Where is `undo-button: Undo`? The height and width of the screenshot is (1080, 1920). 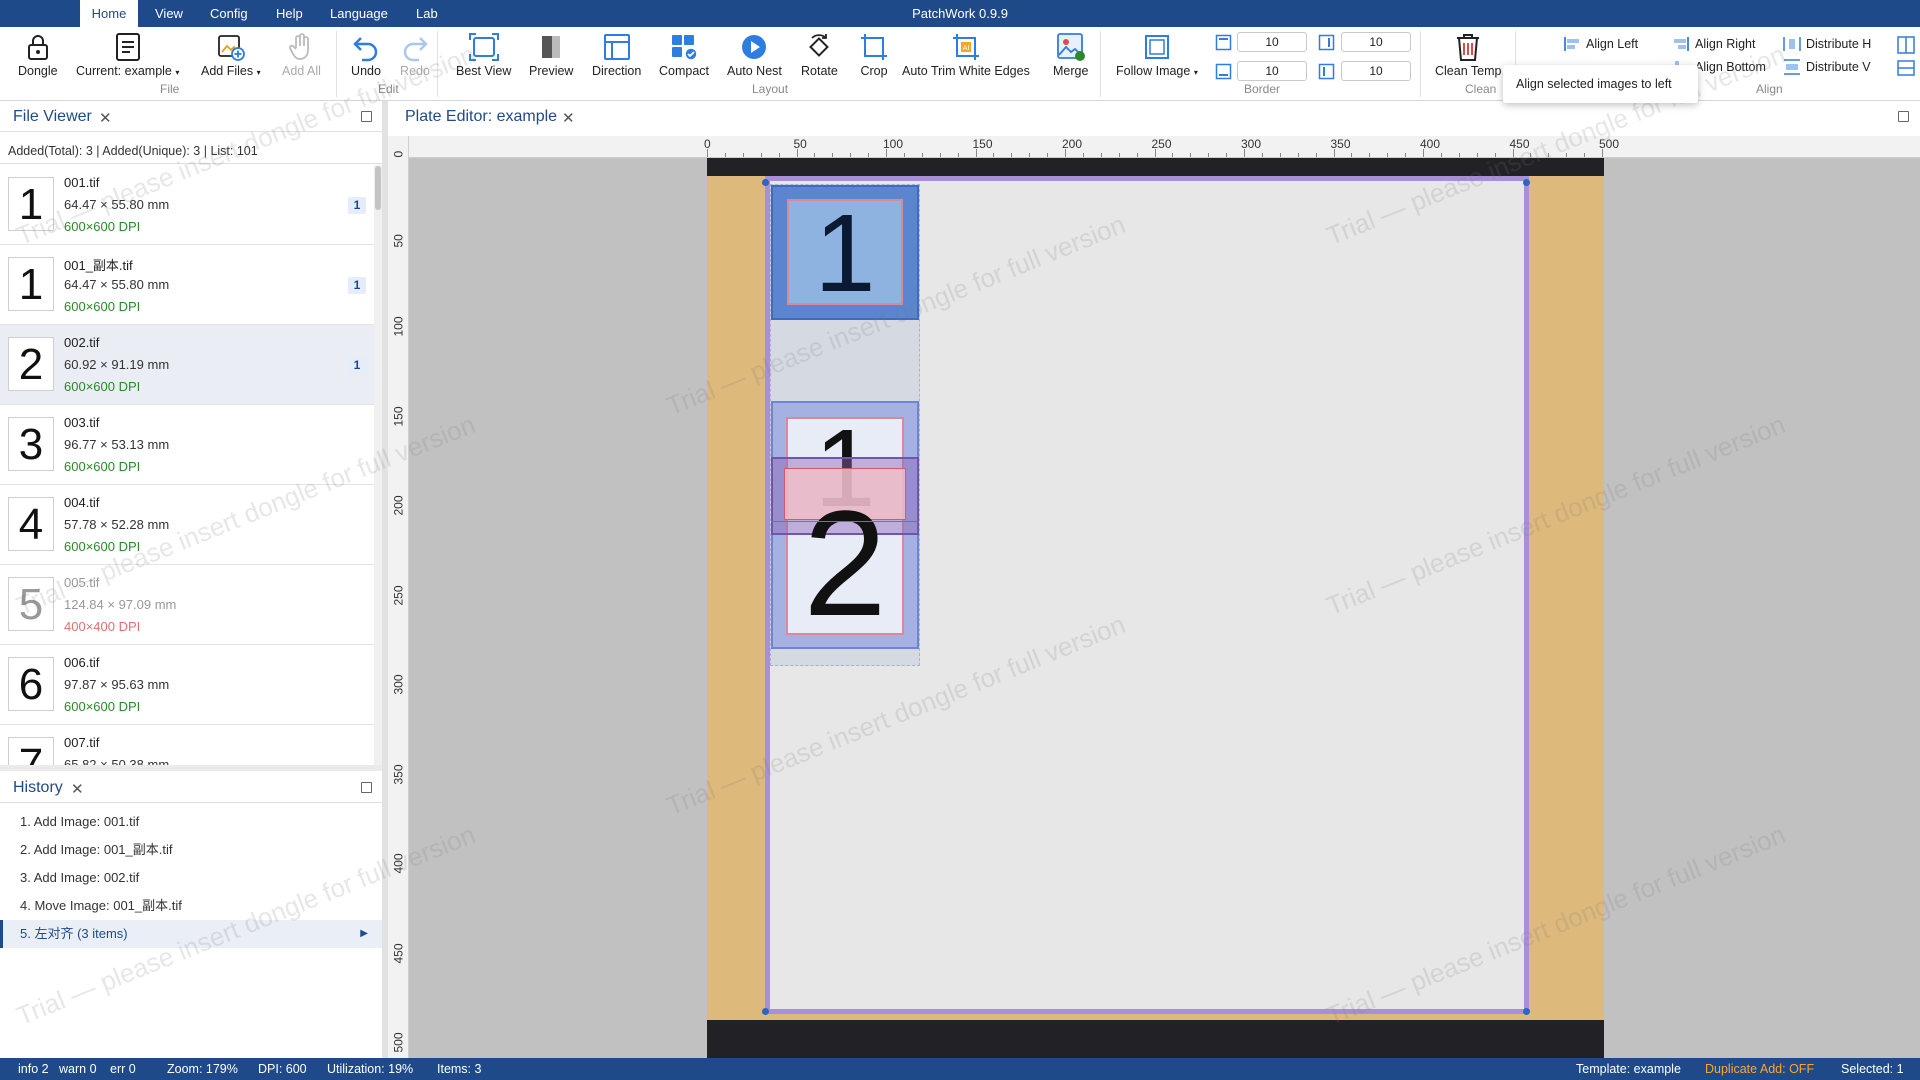 undo-button: Undo is located at coordinates (366, 57).